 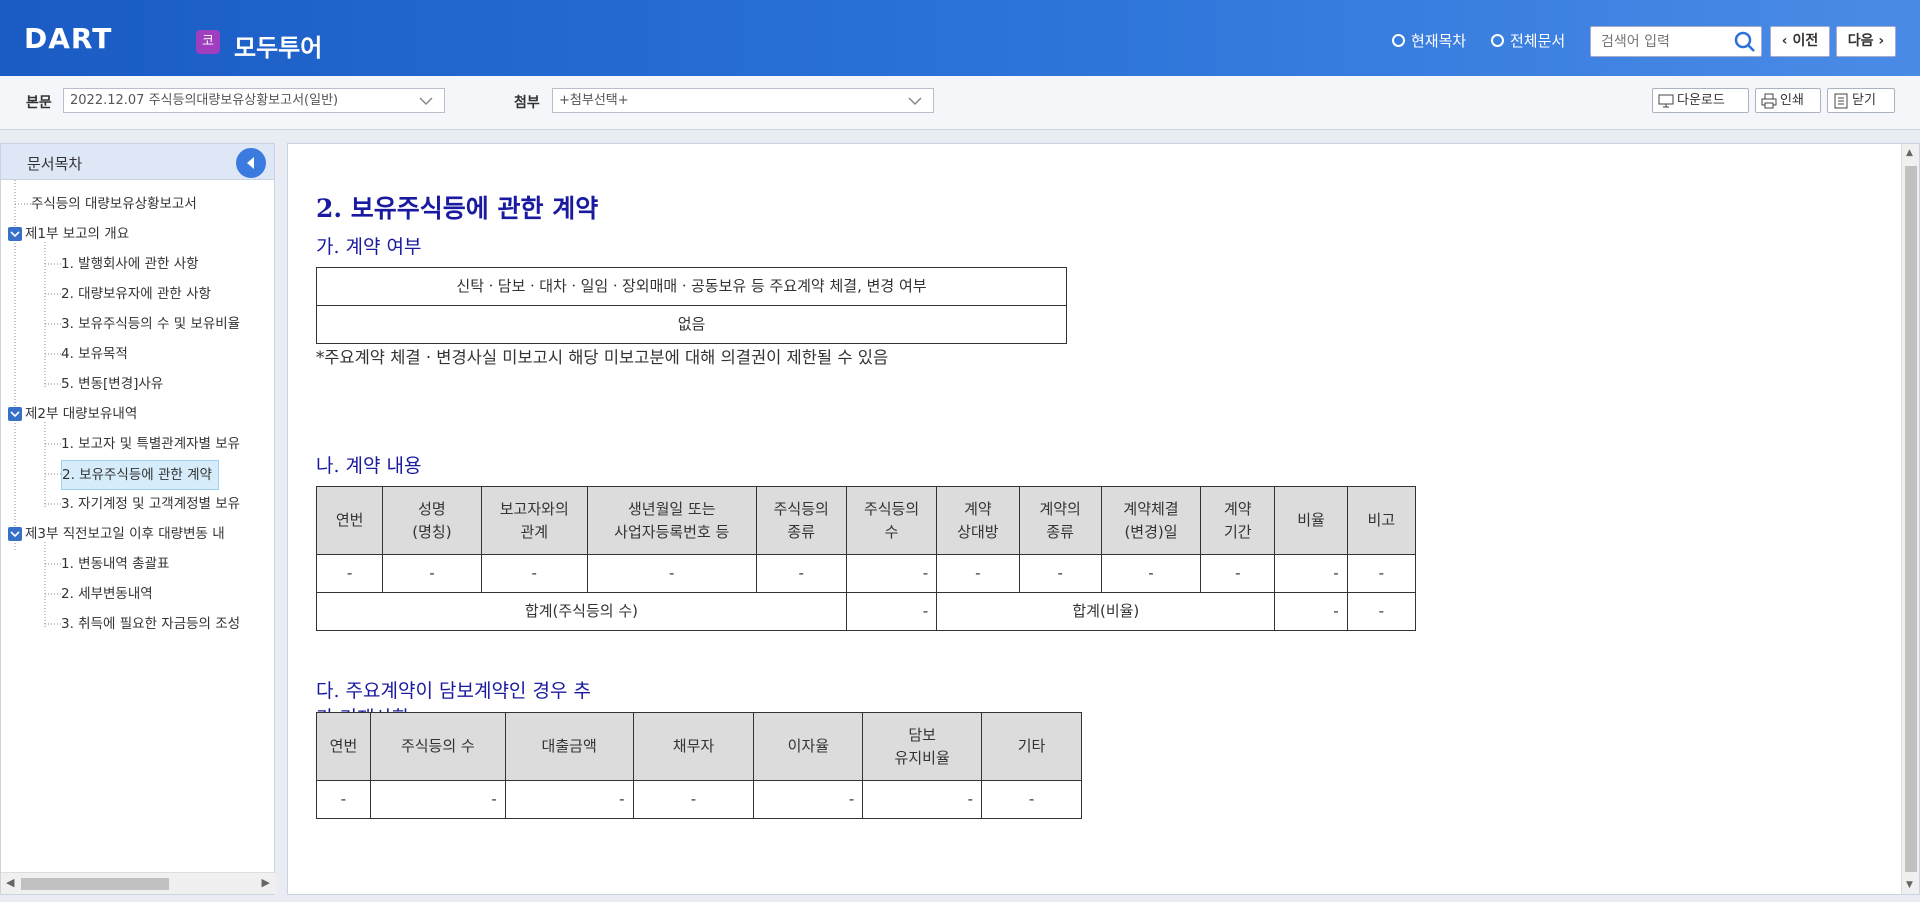 What do you see at coordinates (1238, 520) in the screenshot?
I see `table-header-cell: 계약 기간` at bounding box center [1238, 520].